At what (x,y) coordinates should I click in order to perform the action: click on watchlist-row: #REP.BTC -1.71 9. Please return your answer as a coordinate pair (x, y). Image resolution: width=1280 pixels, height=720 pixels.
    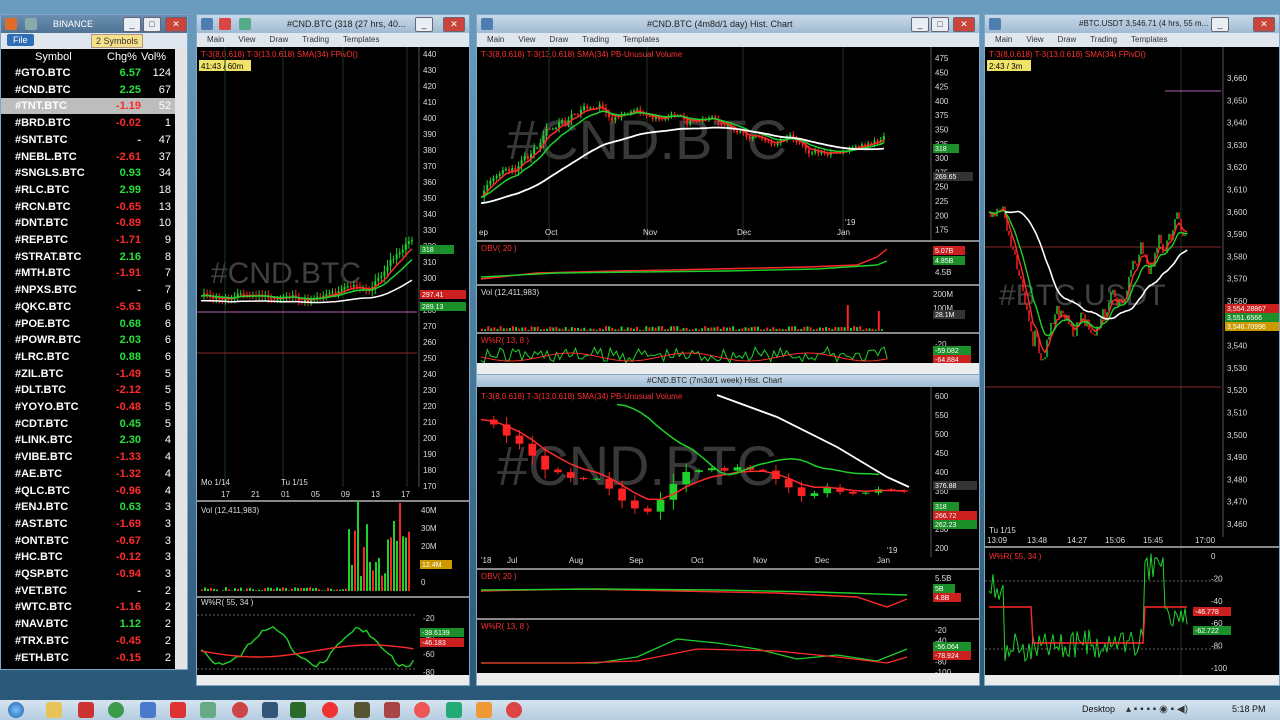
    Looking at the image, I should click on (88, 240).